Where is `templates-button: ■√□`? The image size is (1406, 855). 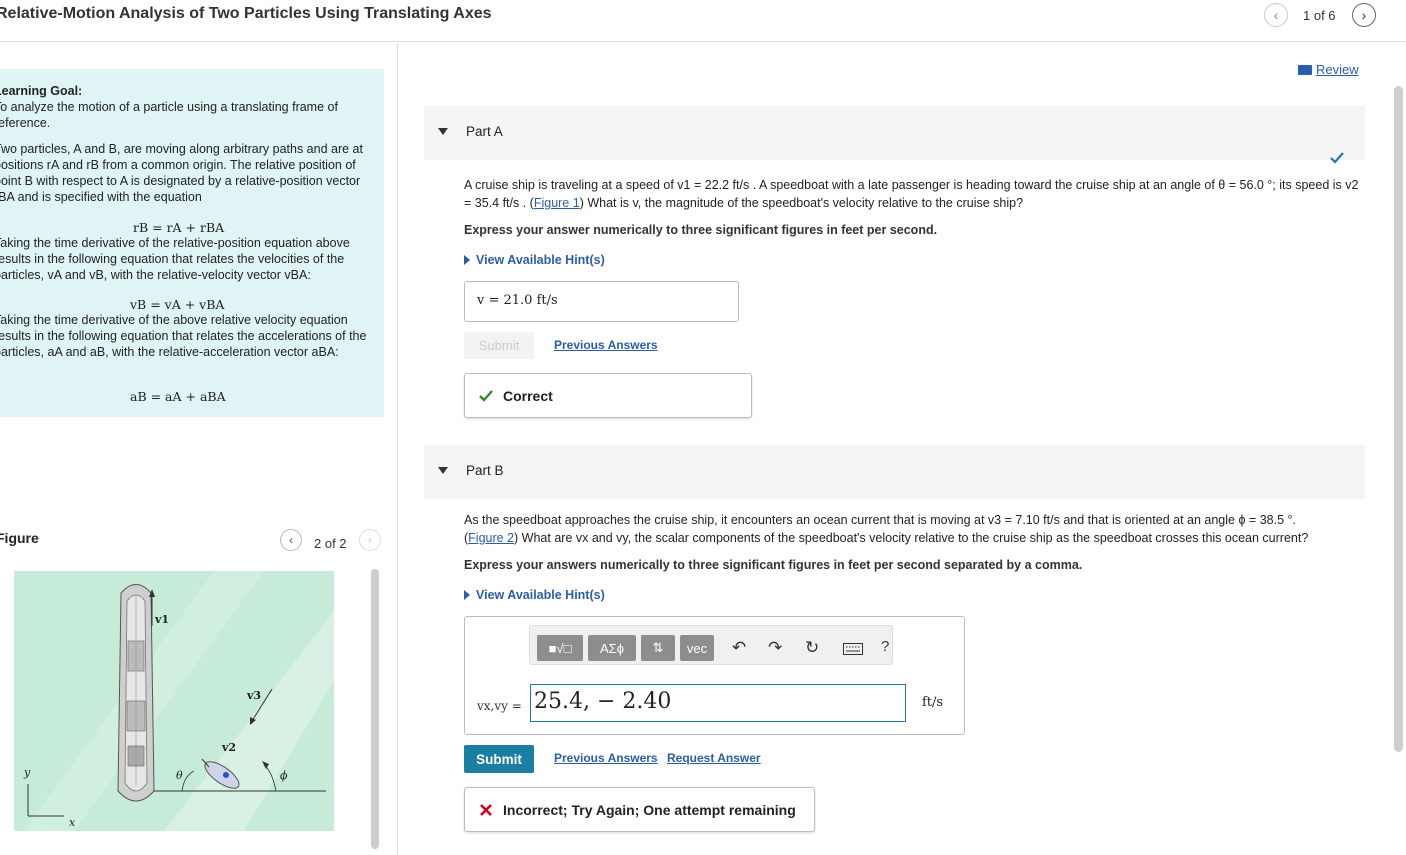 templates-button: ■√□ is located at coordinates (560, 648).